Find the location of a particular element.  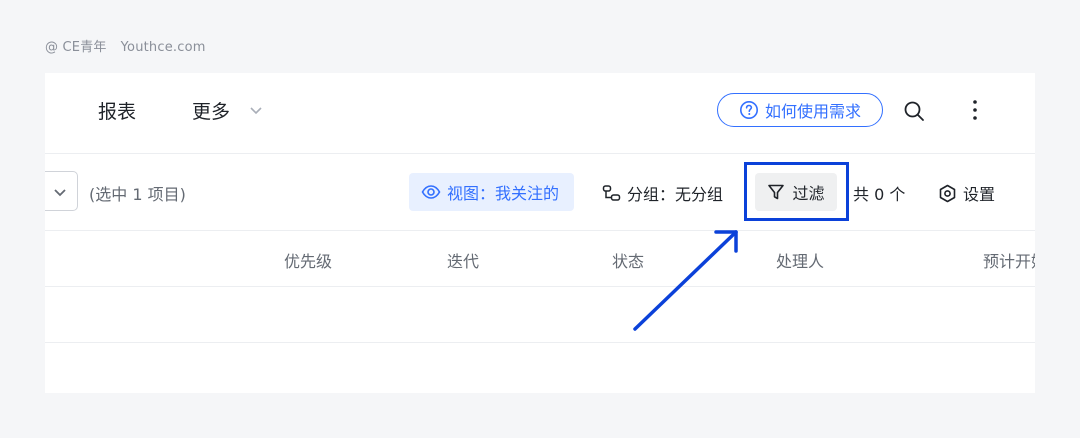

watermark: @ CE青年 Youthce.com is located at coordinates (125, 45).